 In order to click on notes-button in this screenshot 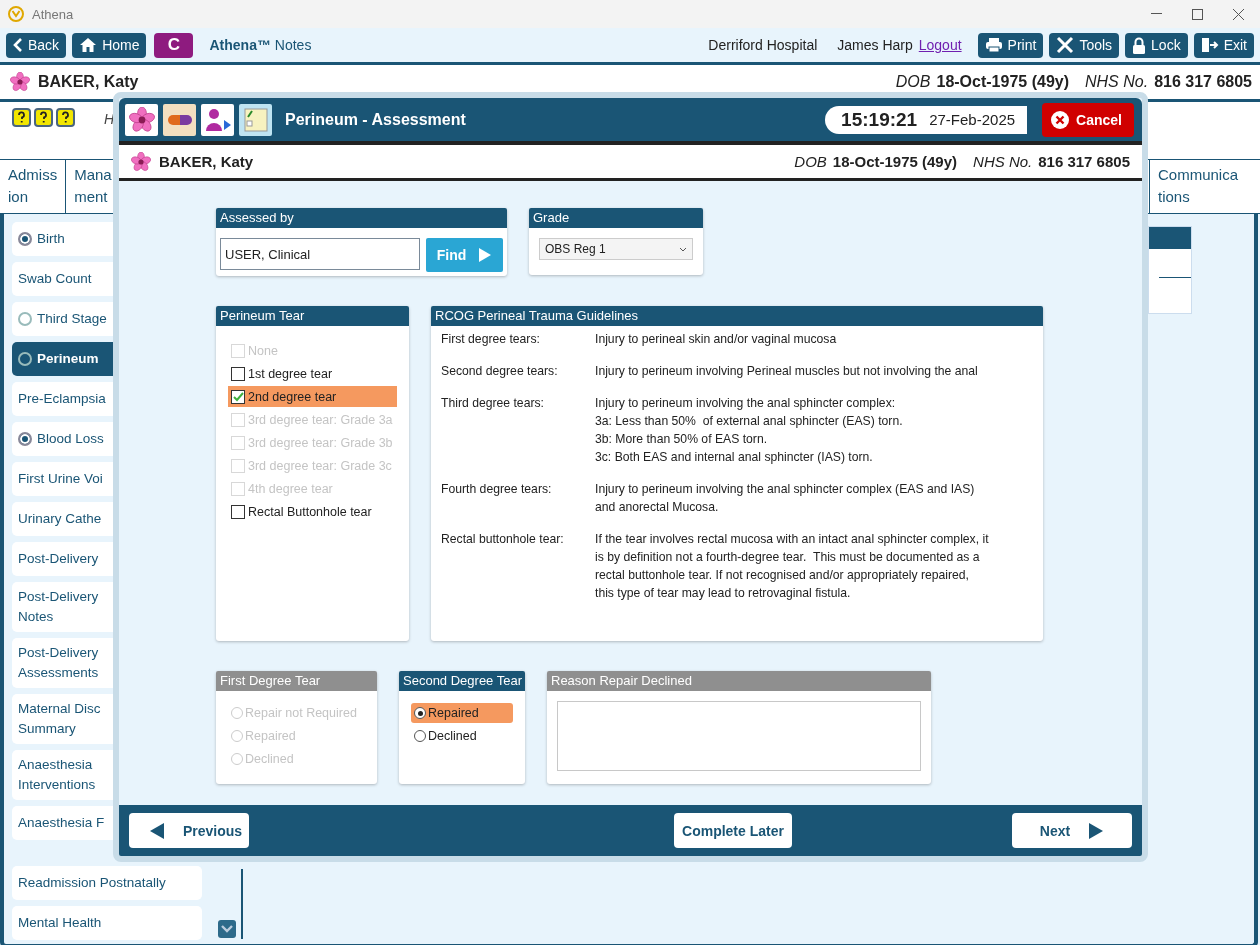, I will do `click(255, 119)`.